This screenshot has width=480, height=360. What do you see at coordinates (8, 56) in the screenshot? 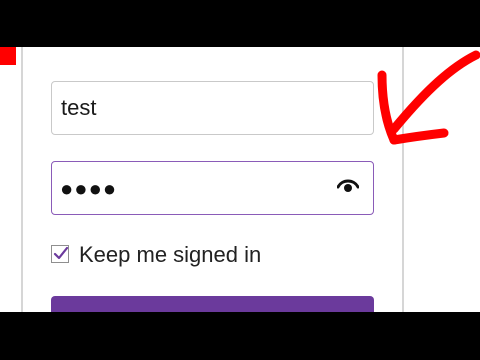
I see `red-annotation-mark` at bounding box center [8, 56].